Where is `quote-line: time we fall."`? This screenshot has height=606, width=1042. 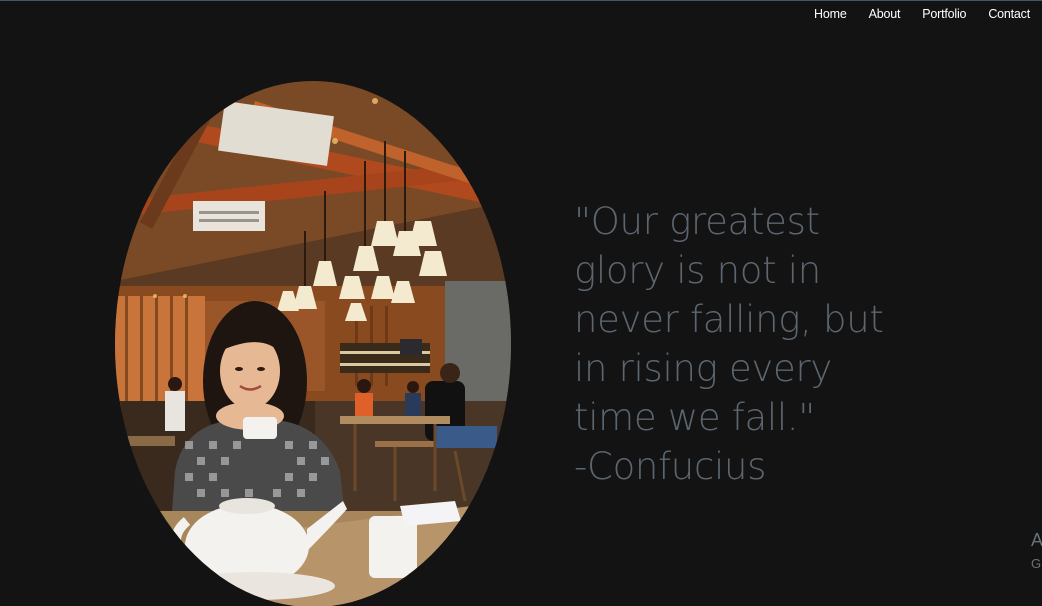
quote-line: time we fall." is located at coordinates (694, 417).